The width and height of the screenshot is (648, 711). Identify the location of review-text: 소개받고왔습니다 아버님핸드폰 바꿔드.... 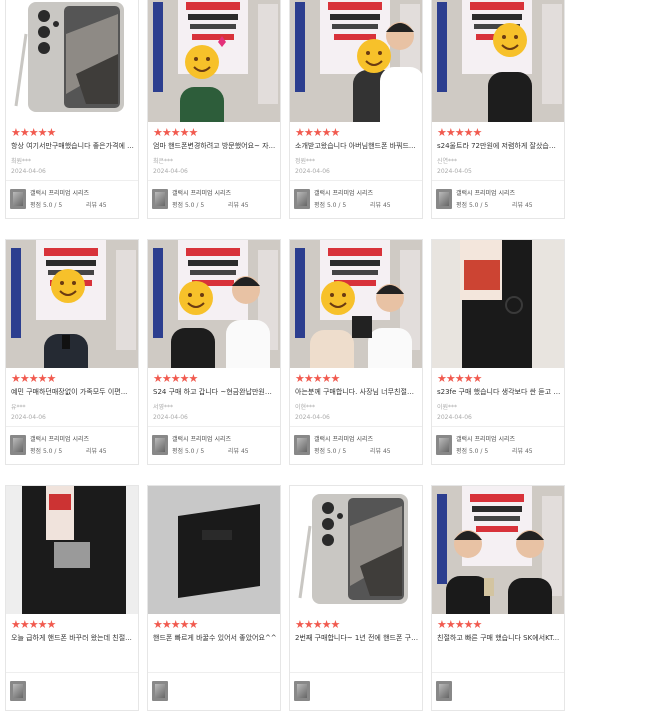
(357, 146).